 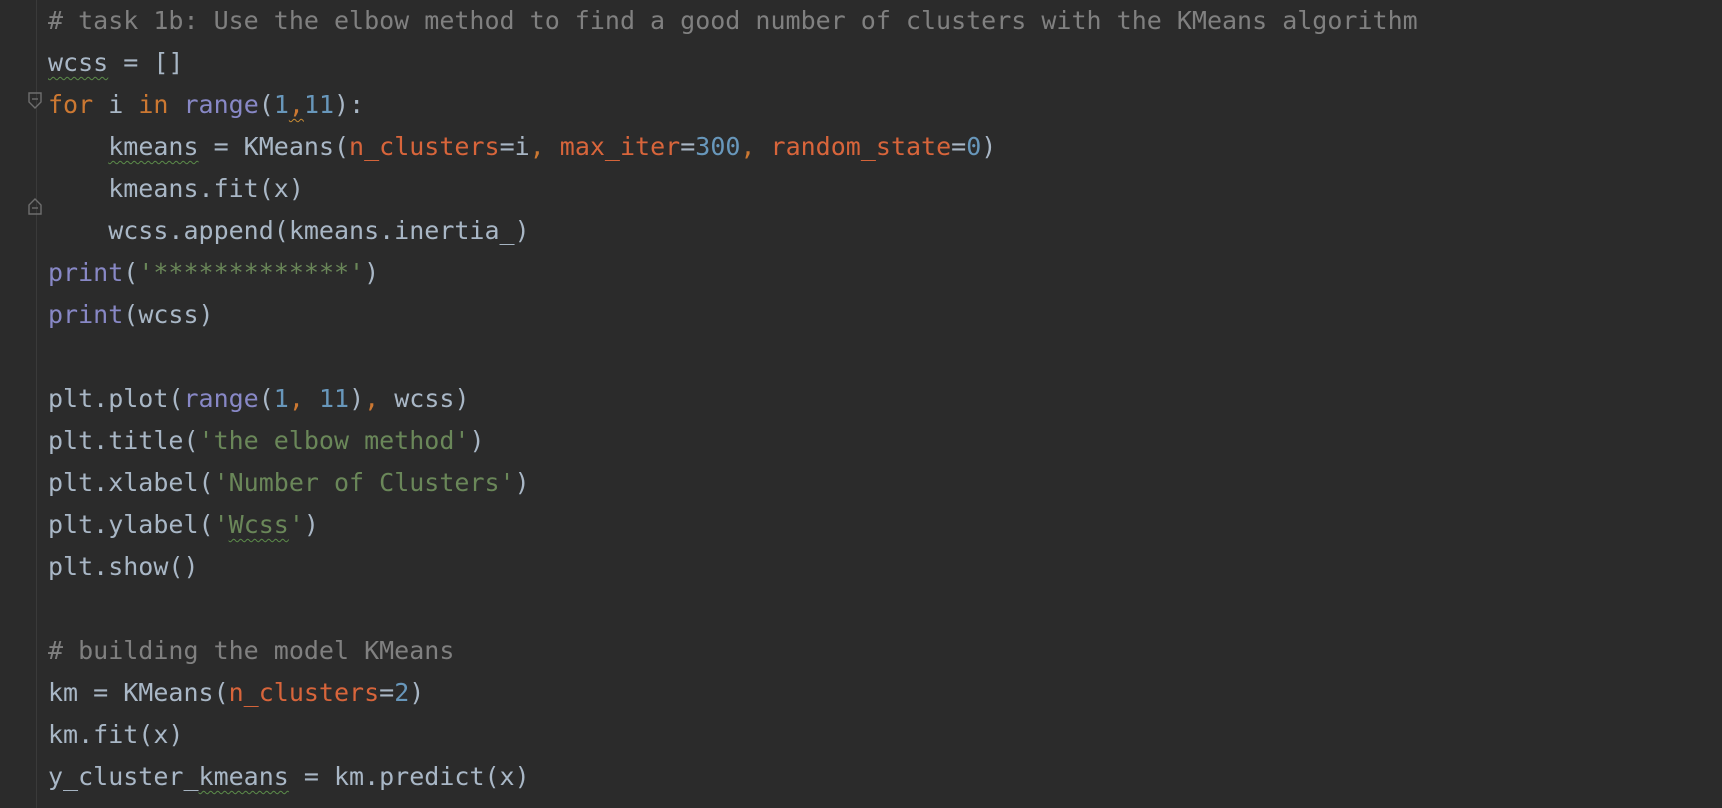 What do you see at coordinates (131, 482) in the screenshot?
I see `code-token: plt.xlabel(` at bounding box center [131, 482].